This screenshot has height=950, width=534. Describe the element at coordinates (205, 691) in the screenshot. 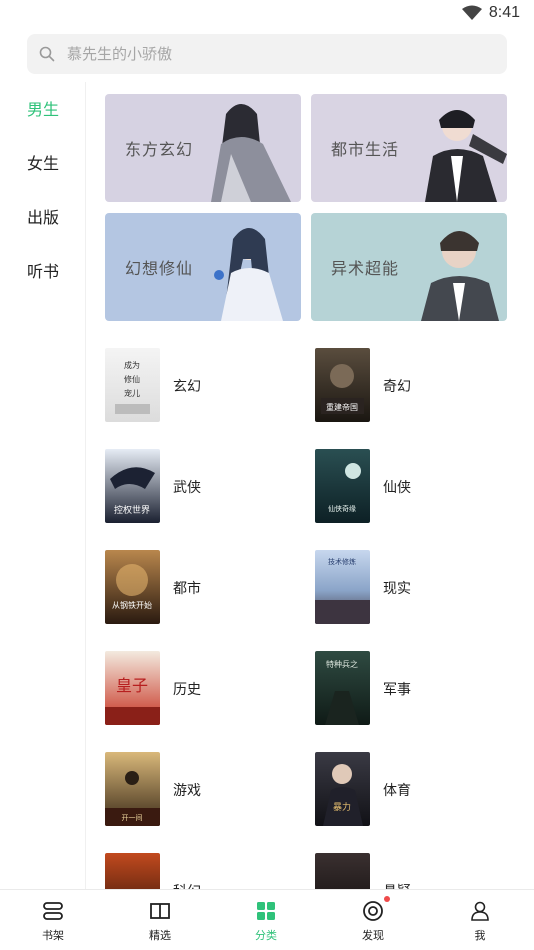

I see `category-item: 皇子 历史` at that location.